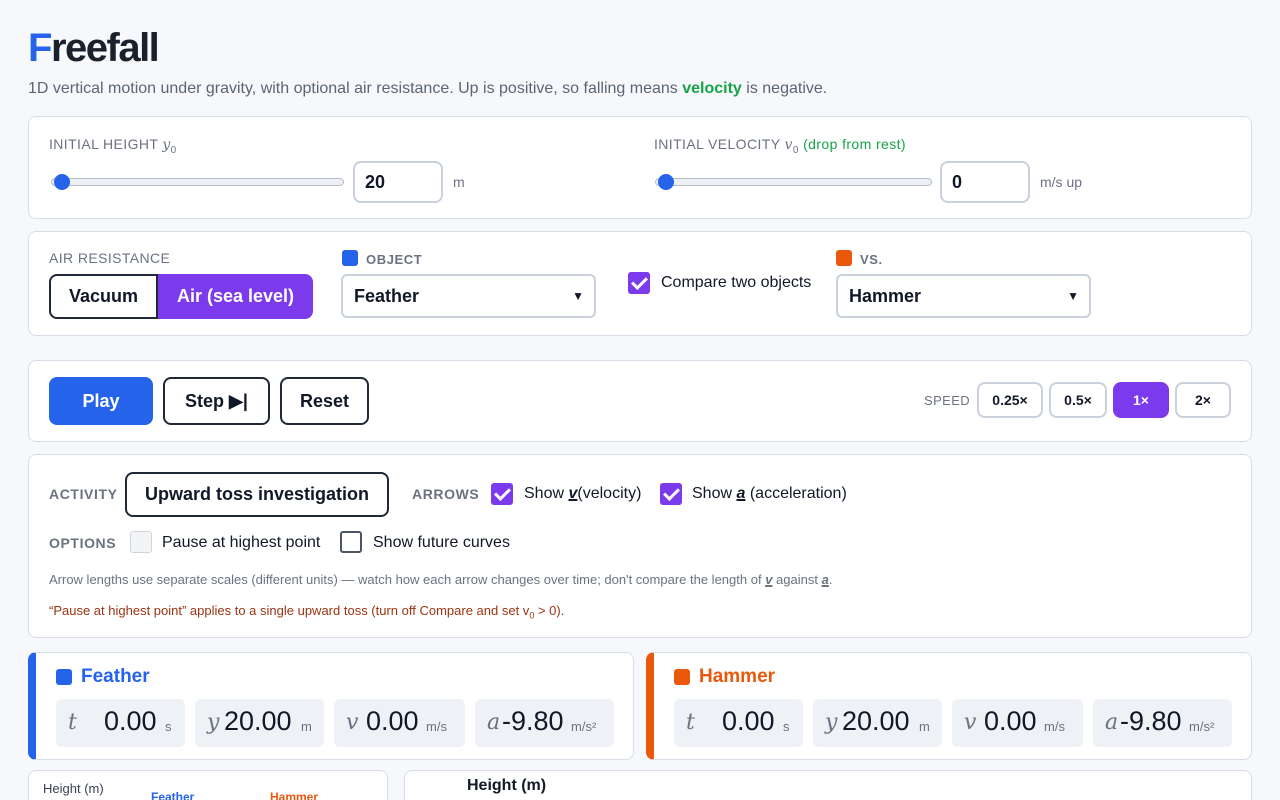 The height and width of the screenshot is (800, 1280). What do you see at coordinates (582, 494) in the screenshot?
I see `show-velocity-arrow-label: Show v(velocity)` at bounding box center [582, 494].